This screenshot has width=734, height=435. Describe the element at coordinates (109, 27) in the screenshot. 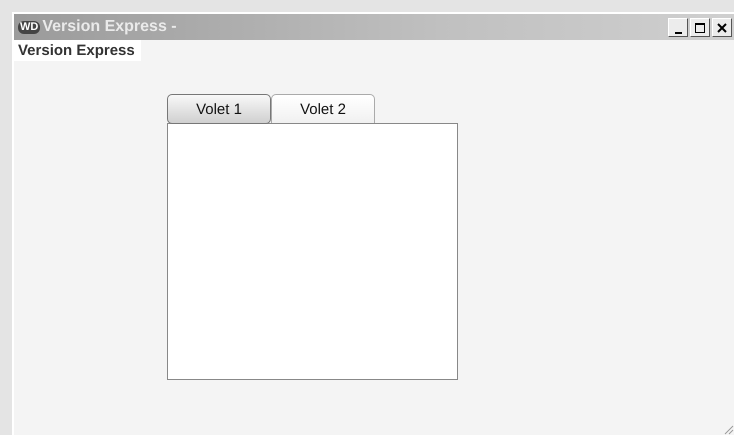

I see `window-title: Version Express -` at that location.